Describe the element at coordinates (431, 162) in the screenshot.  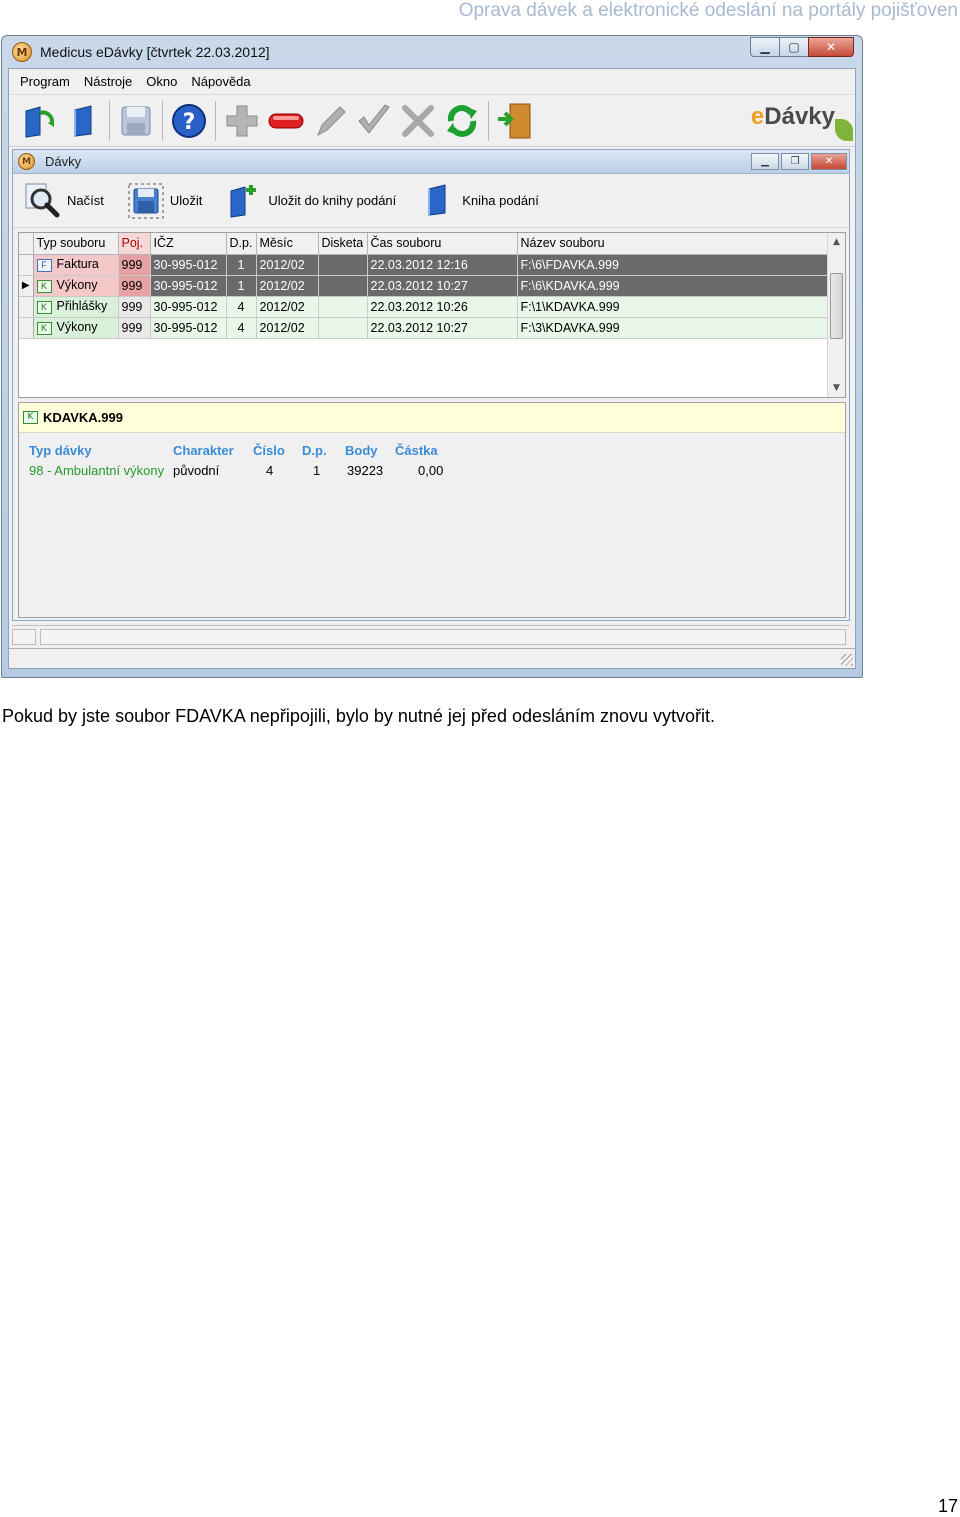
I see `davky-titlebar: M Dávky ▁ ❐ ✕` at that location.